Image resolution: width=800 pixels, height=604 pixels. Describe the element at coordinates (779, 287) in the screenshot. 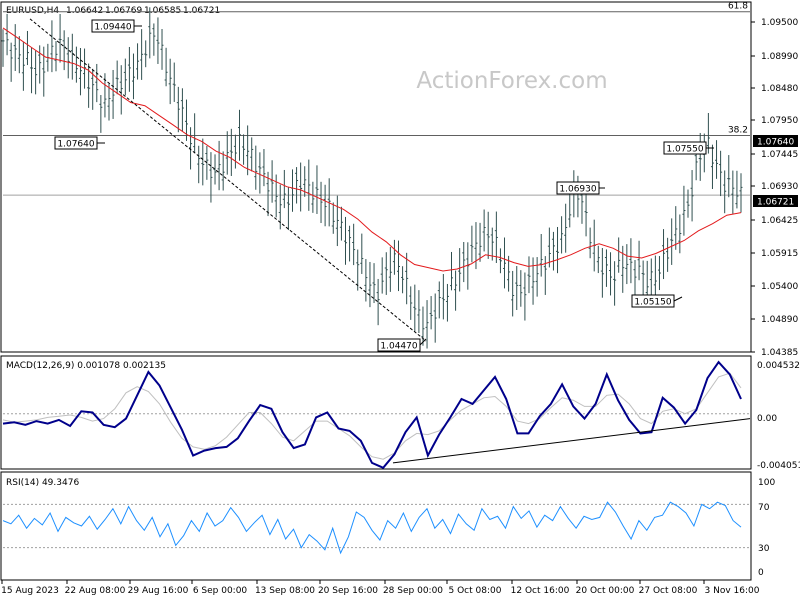

I see `price-axis-label: 1.05400` at that location.